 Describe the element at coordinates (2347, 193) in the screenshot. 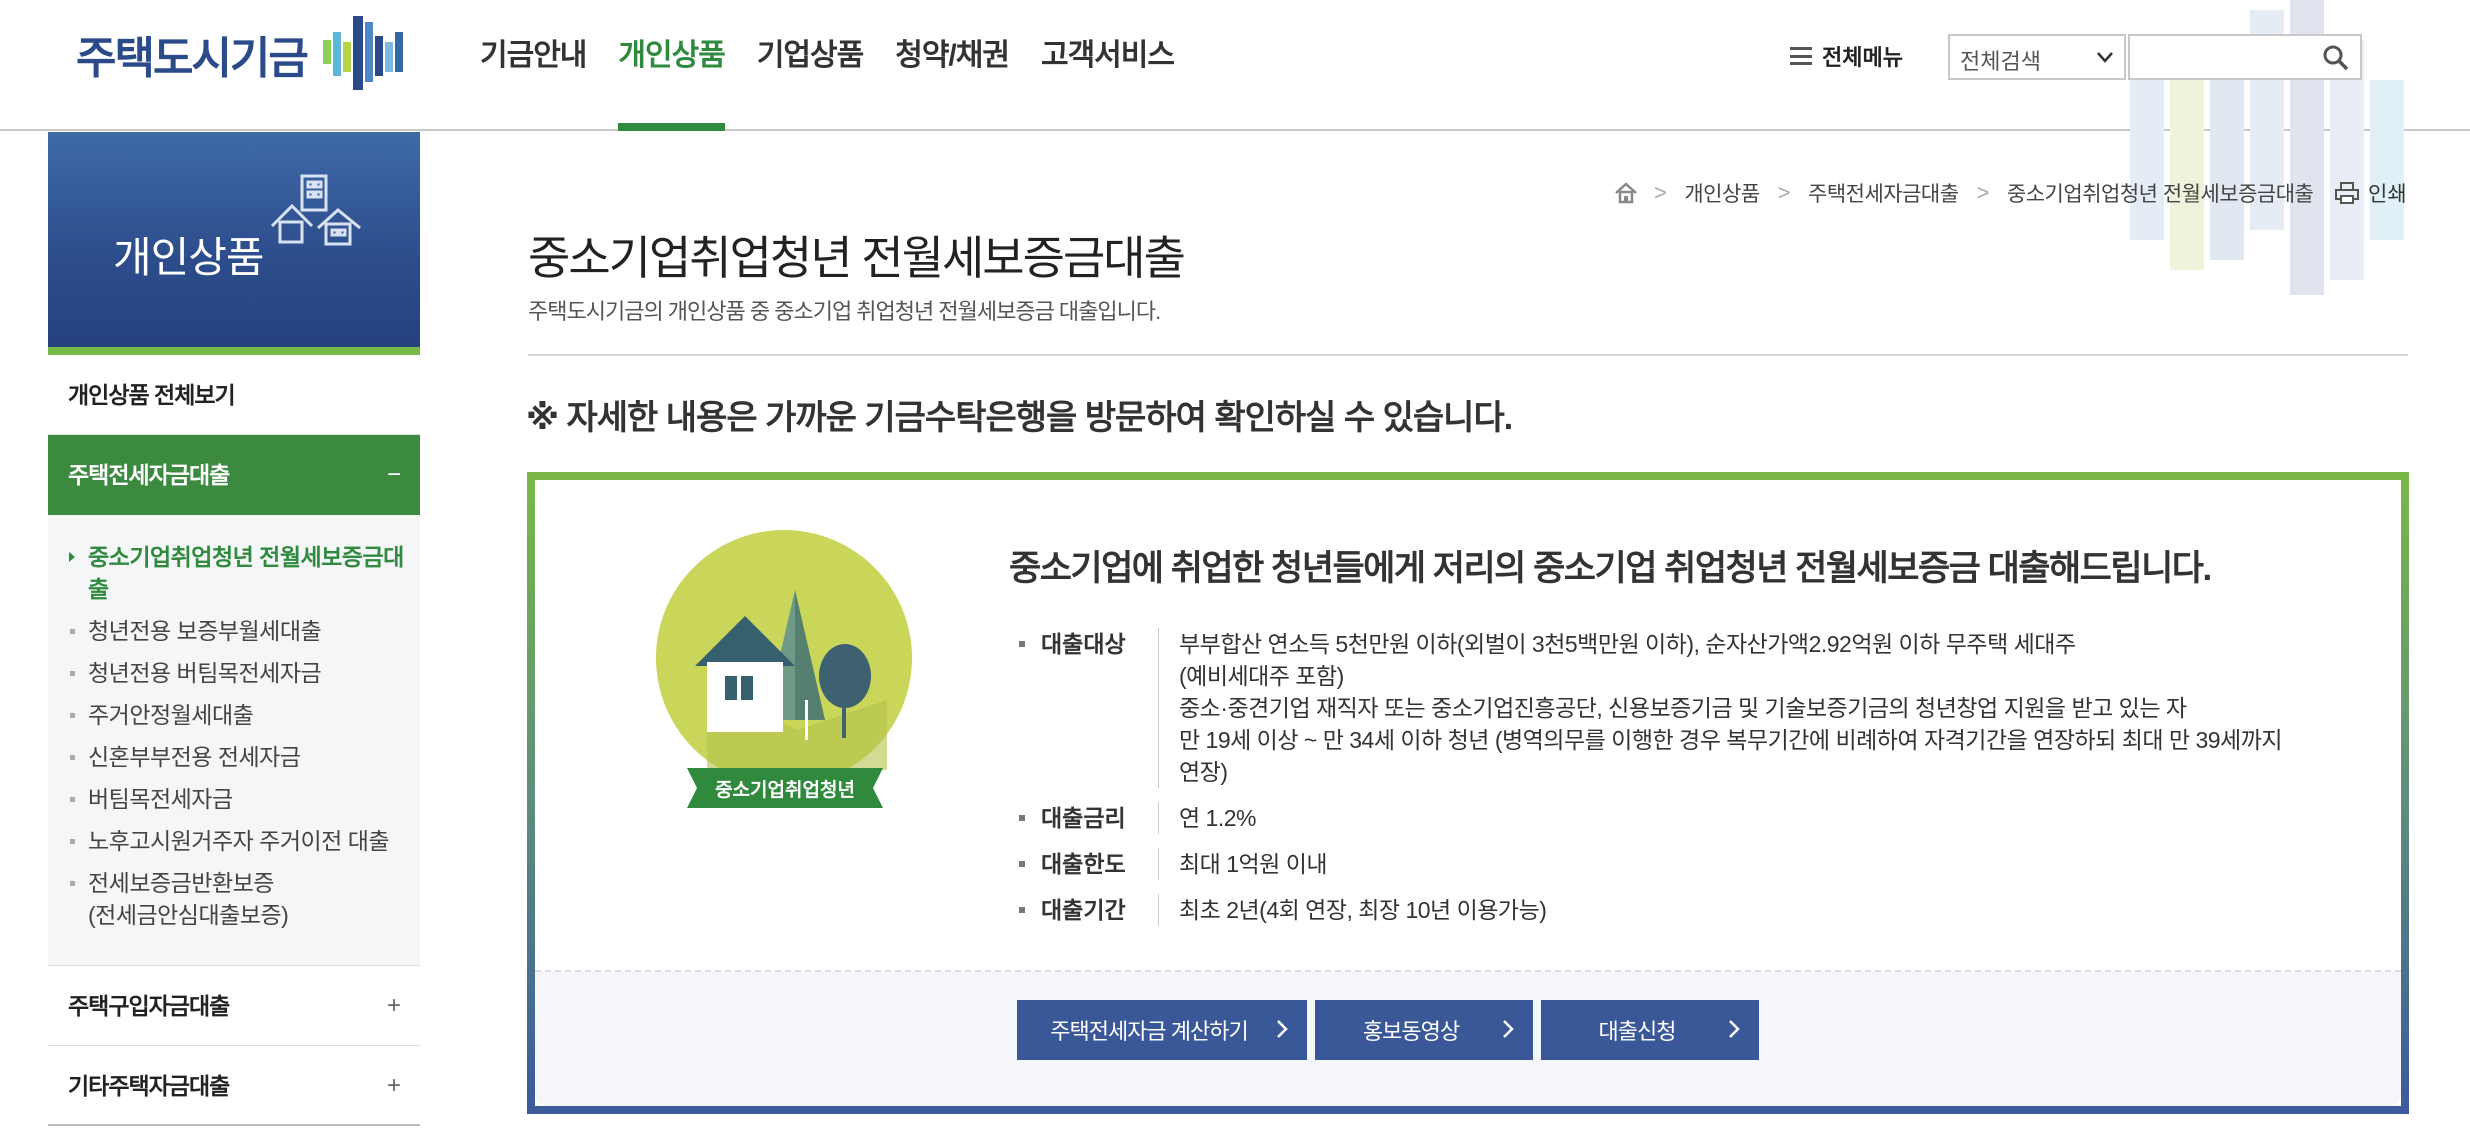

I see `printer-icon` at that location.